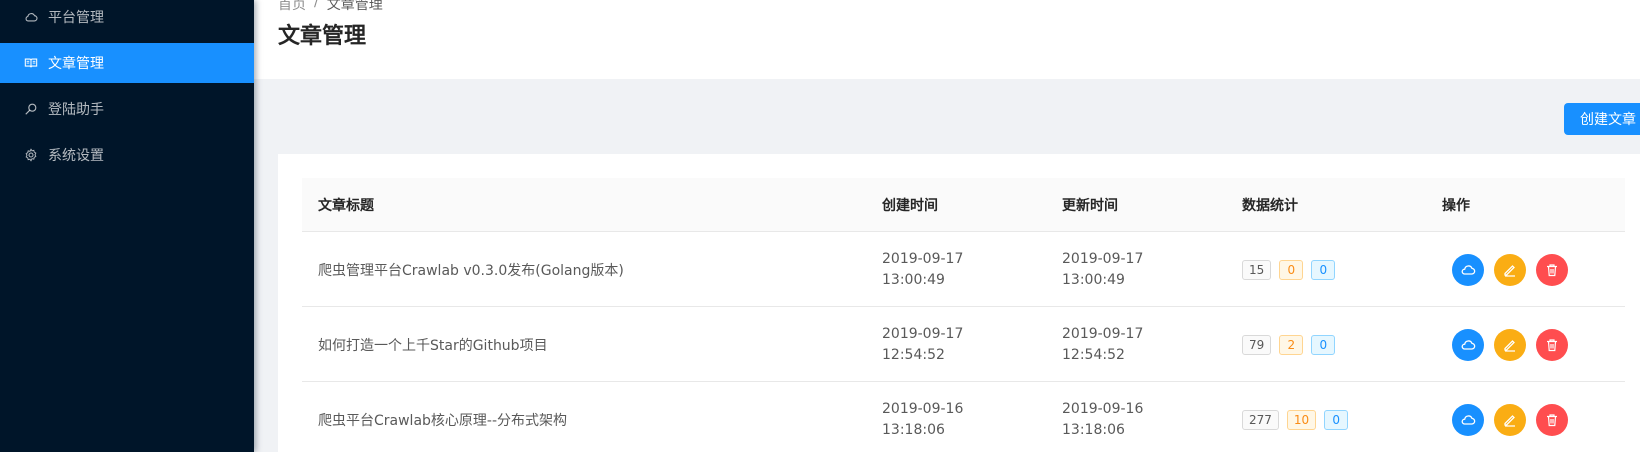 This screenshot has height=452, width=1640. What do you see at coordinates (1093, 279) in the screenshot?
I see `updated-time-text: 13:00:49` at bounding box center [1093, 279].